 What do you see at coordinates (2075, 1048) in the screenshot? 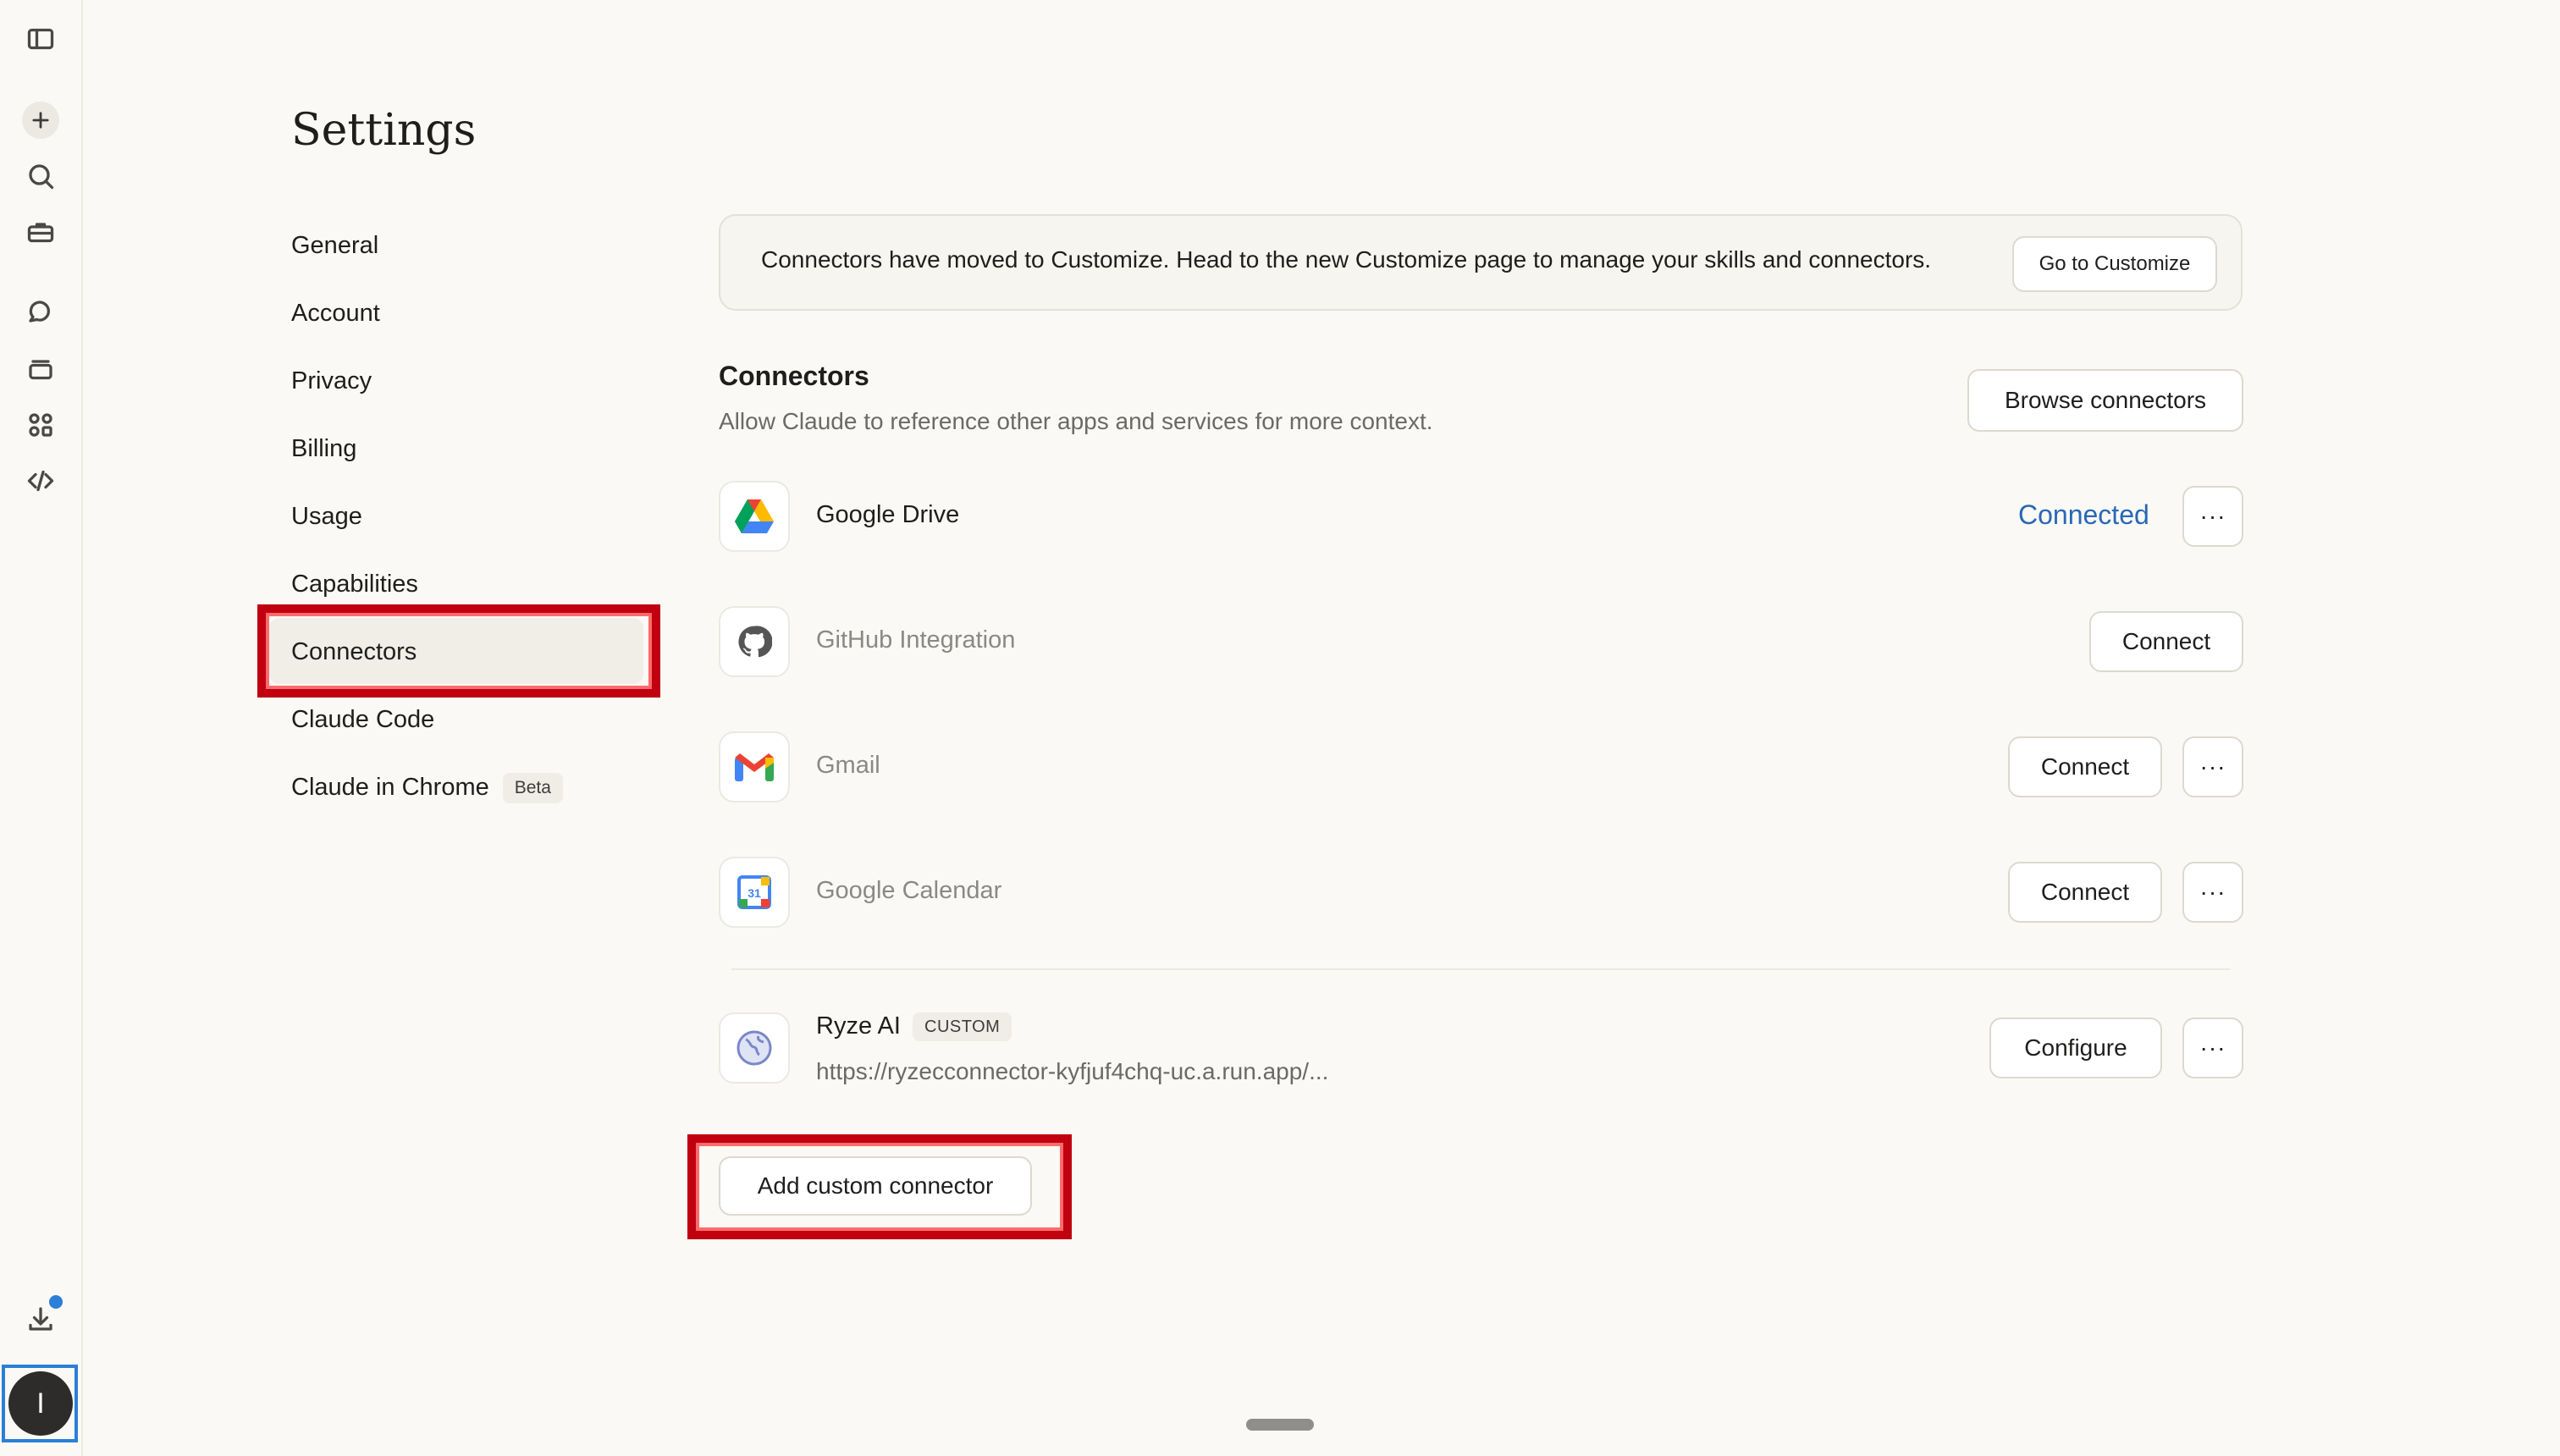
I see `ryze-configure-button: Configure` at bounding box center [2075, 1048].